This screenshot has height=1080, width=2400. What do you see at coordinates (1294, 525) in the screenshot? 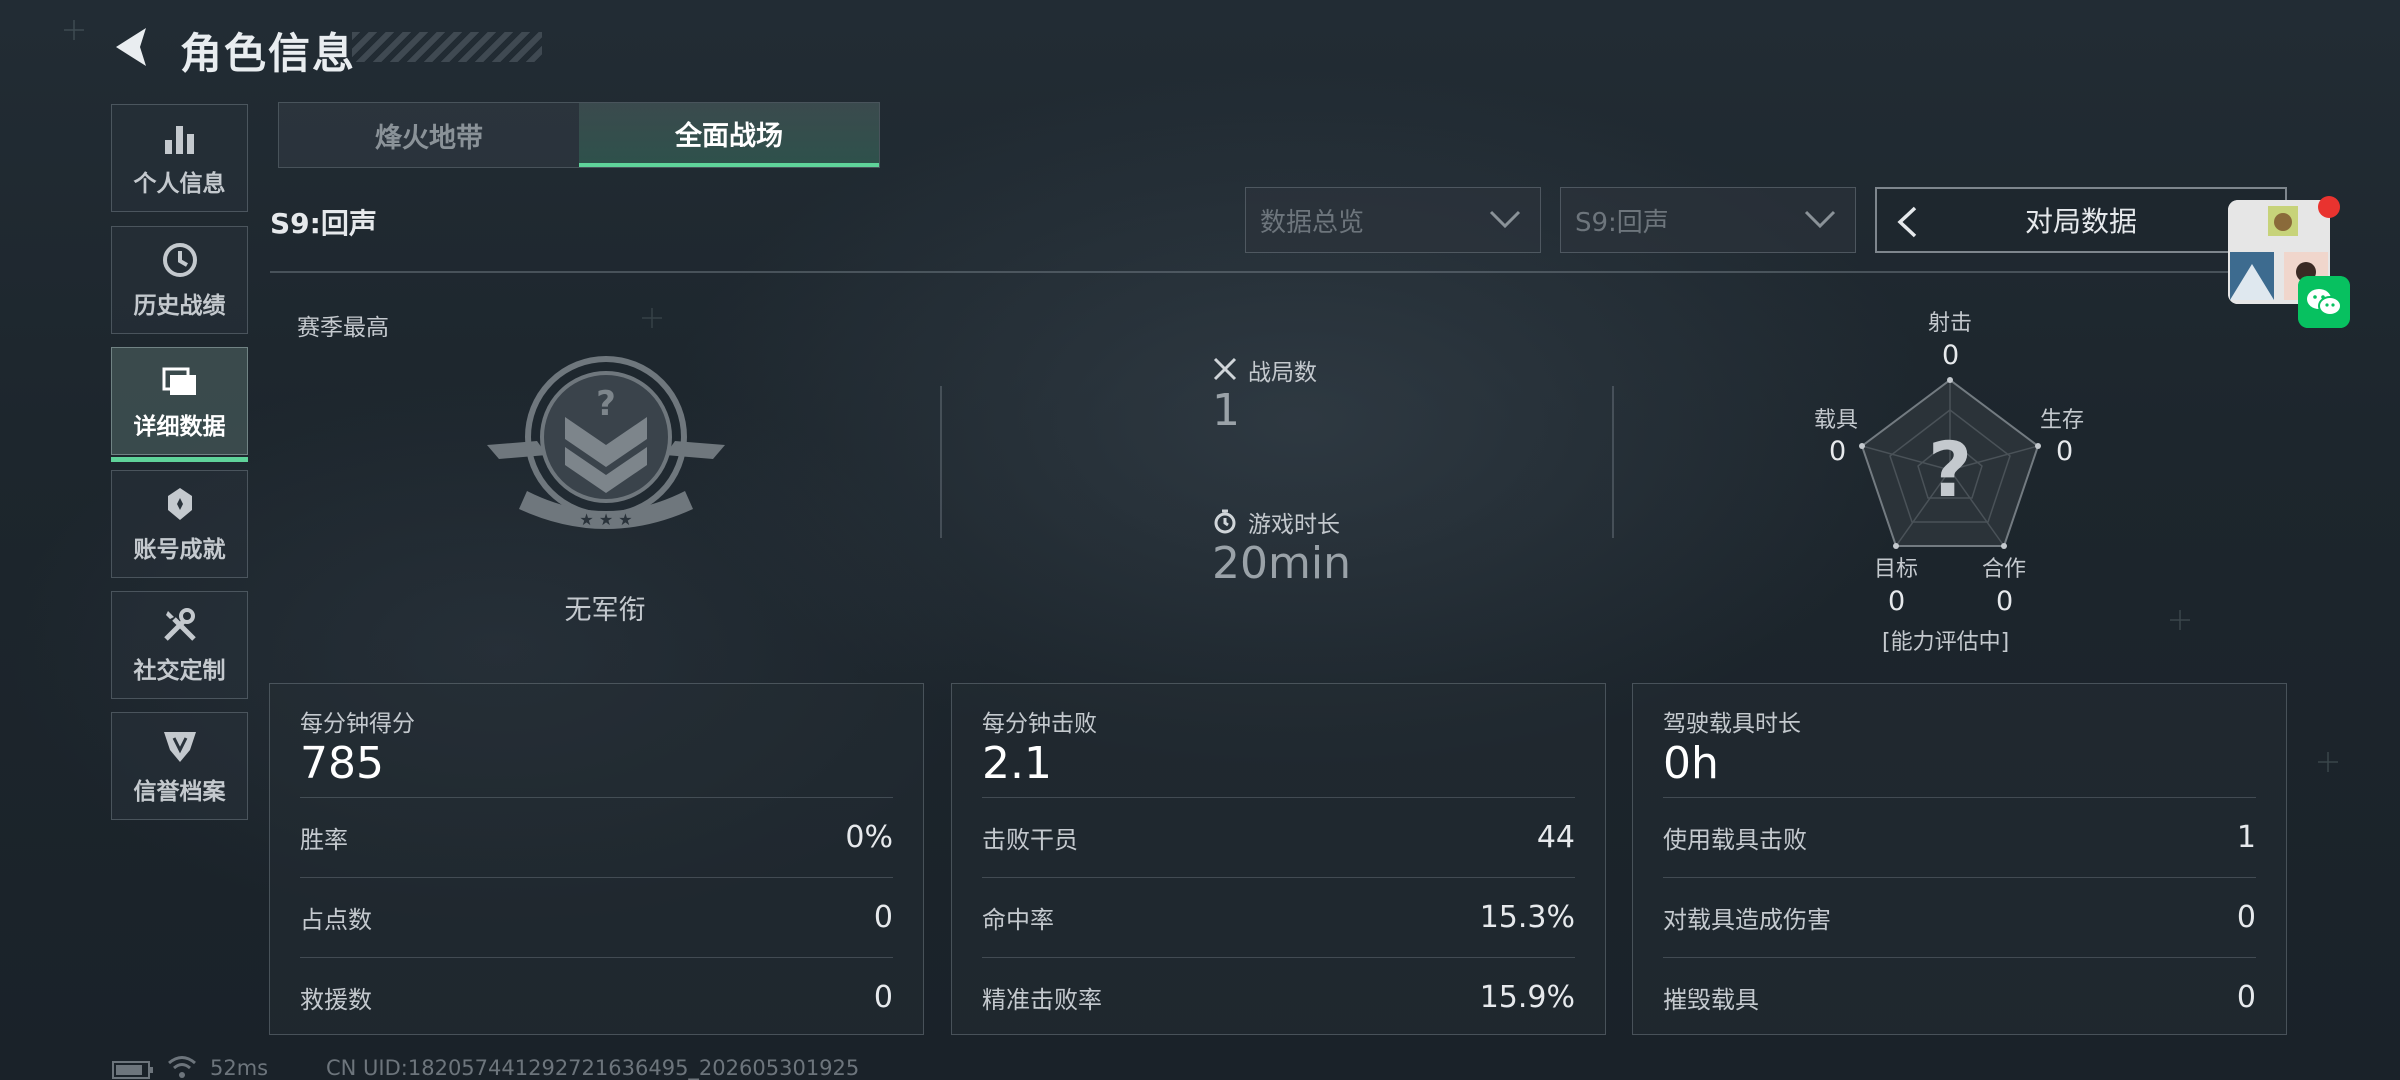
I see `playtime-label: 游戏时长` at bounding box center [1294, 525].